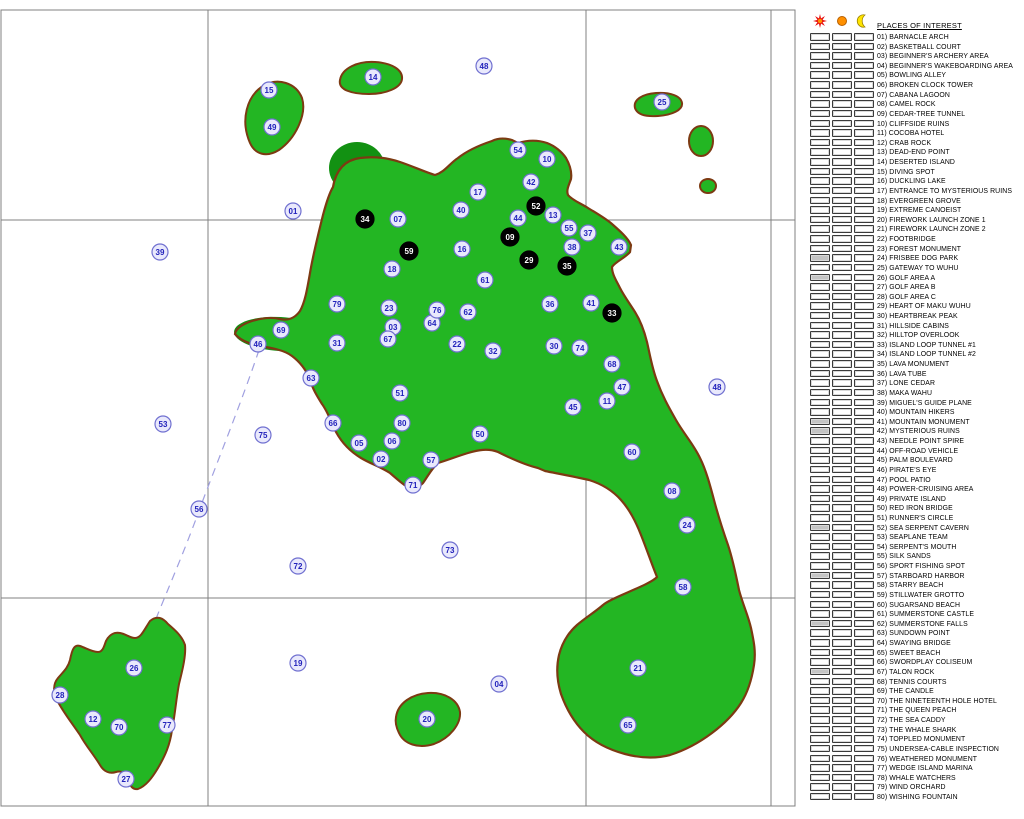  I want to click on poi-checkbox-77-col2, so click(842, 768).